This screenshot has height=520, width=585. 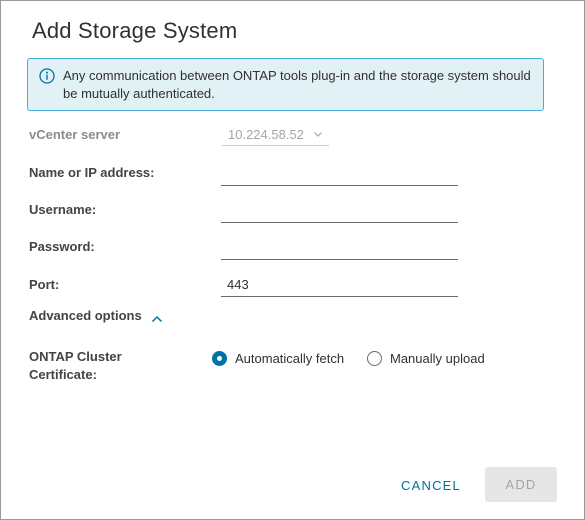 I want to click on vcenter-server-value: 10.224.58.52, so click(x=266, y=134).